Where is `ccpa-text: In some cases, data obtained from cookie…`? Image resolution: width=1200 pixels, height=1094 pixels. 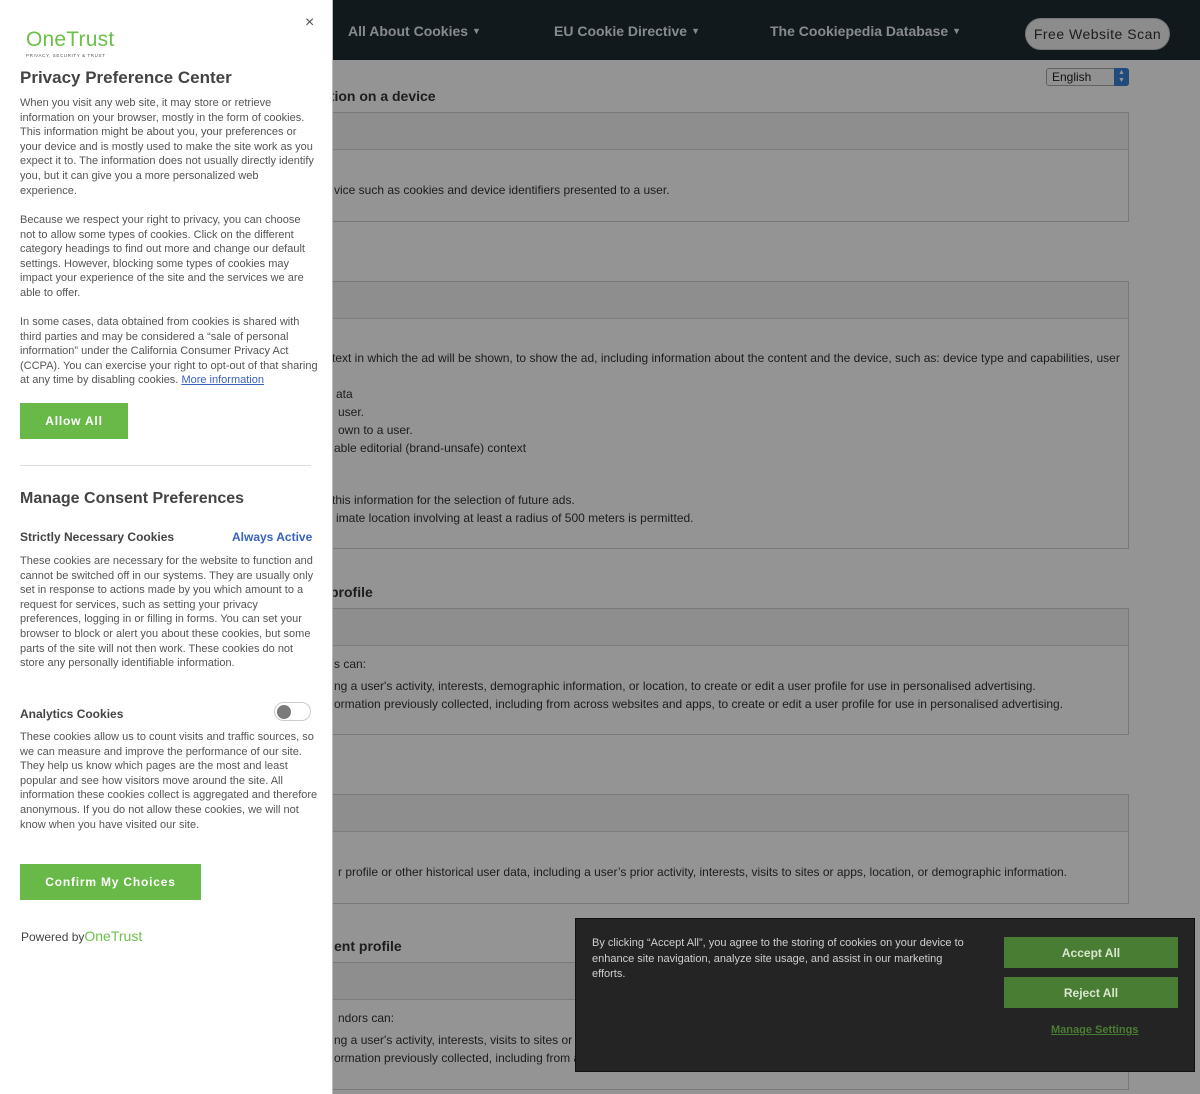 ccpa-text: In some cases, data obtained from cookie… is located at coordinates (169, 351).